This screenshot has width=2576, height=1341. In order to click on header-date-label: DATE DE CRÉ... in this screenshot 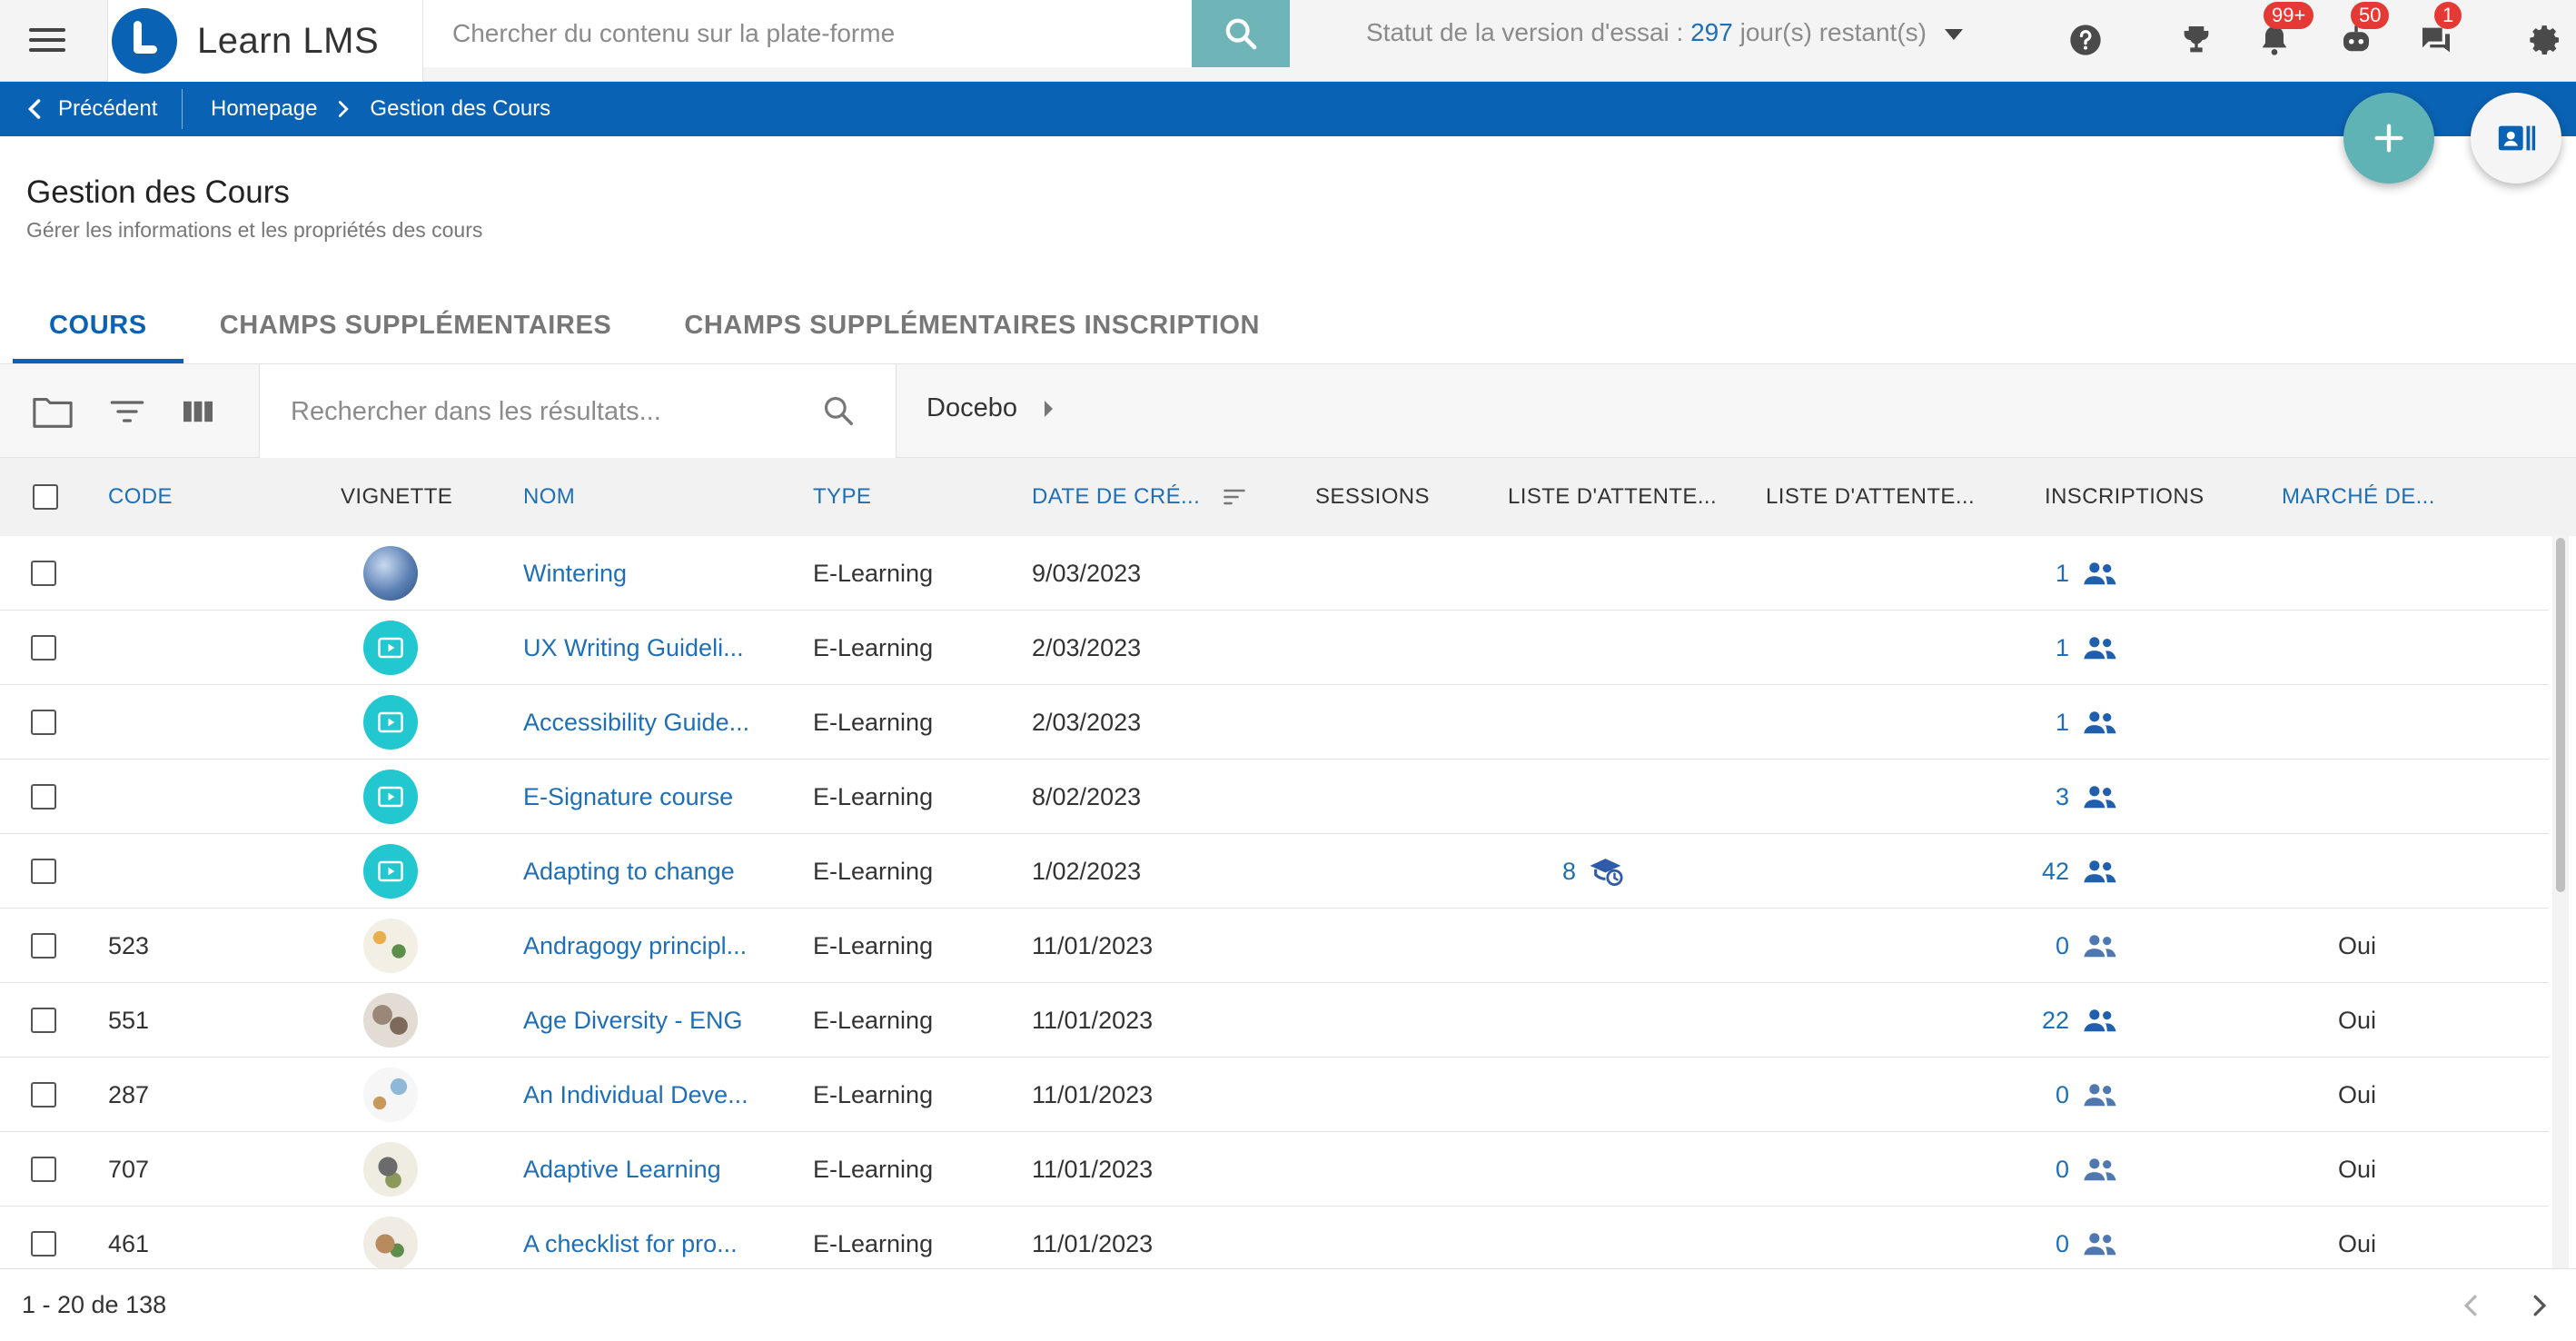, I will do `click(1116, 496)`.